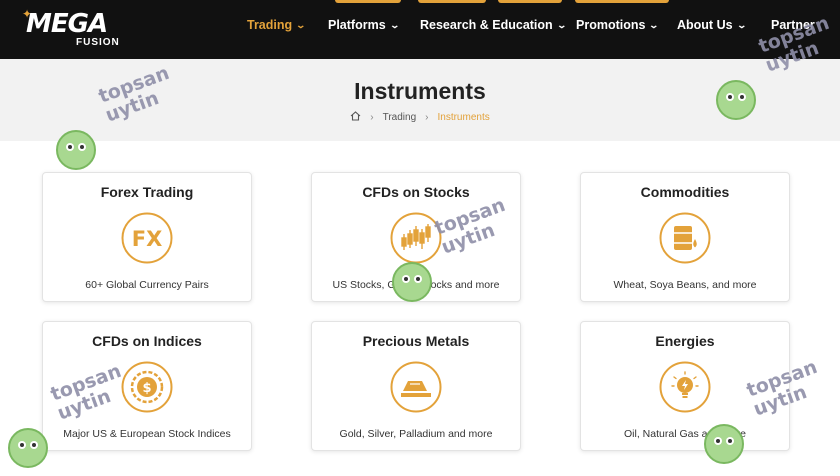  What do you see at coordinates (416, 285) in the screenshot?
I see `card-description: US Stocks, Global Stocks and more` at bounding box center [416, 285].